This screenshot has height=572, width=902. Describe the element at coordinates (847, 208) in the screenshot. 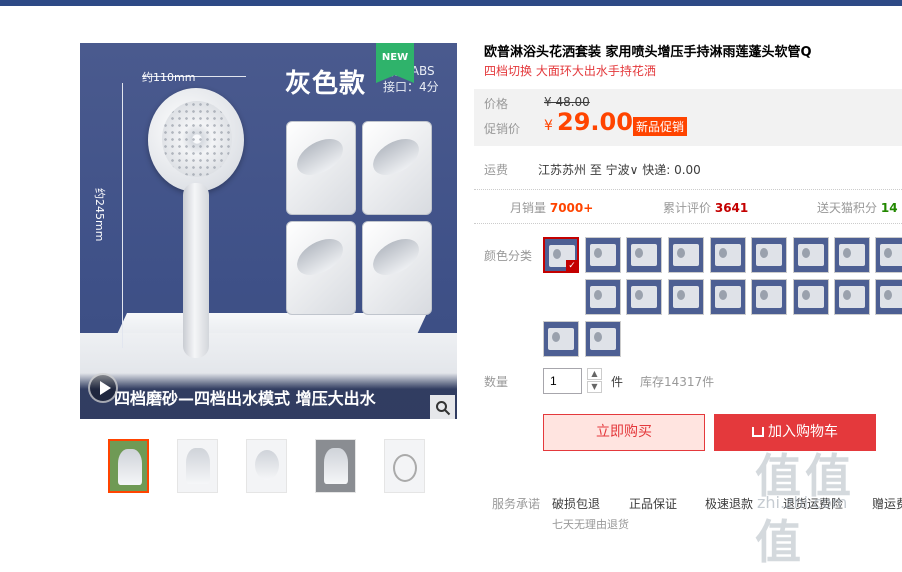

I see `points-label: 送天猫积分` at that location.